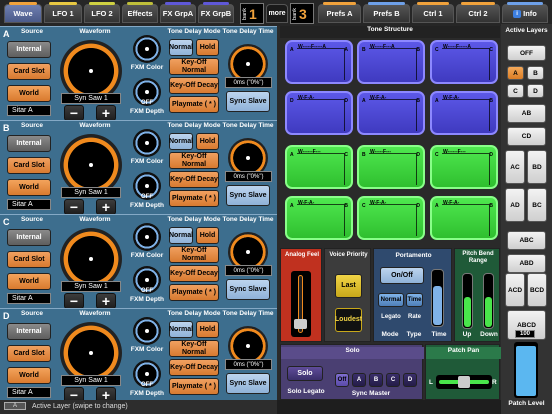 The width and height of the screenshot is (552, 414). What do you see at coordinates (488, 301) in the screenshot?
I see `pitch-bend-down-slider` at bounding box center [488, 301].